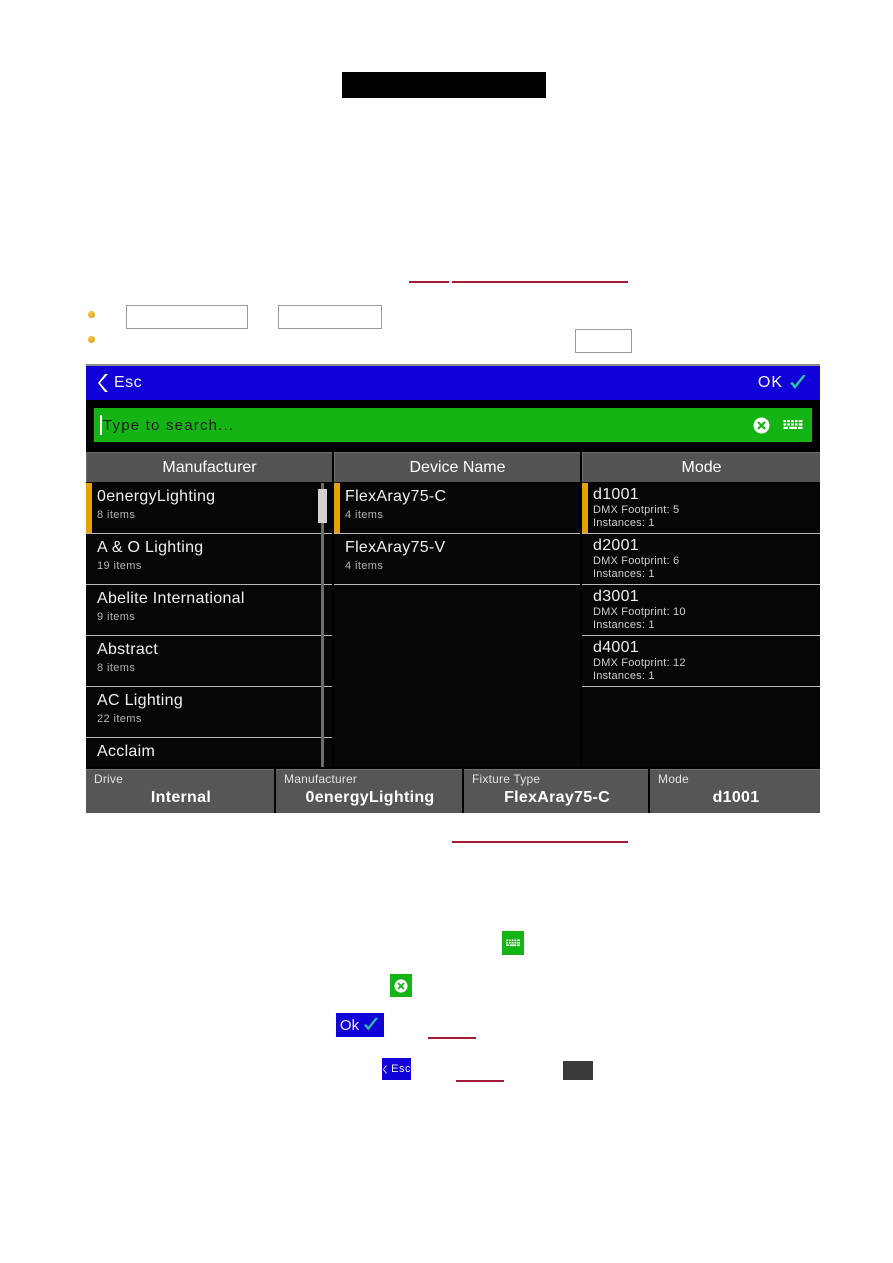  What do you see at coordinates (109, 779) in the screenshot?
I see `status-label: Drive` at bounding box center [109, 779].